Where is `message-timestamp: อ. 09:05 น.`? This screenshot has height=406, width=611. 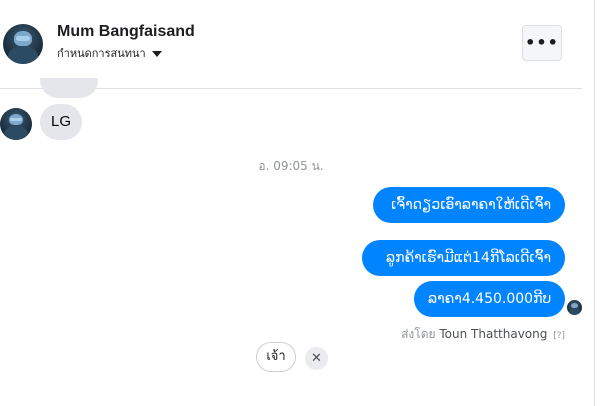 message-timestamp: อ. 09:05 น. is located at coordinates (291, 166).